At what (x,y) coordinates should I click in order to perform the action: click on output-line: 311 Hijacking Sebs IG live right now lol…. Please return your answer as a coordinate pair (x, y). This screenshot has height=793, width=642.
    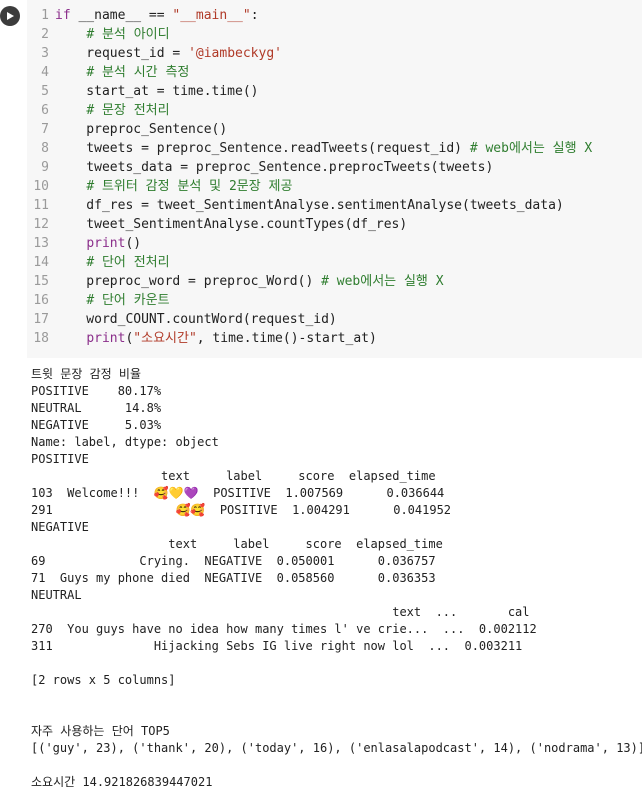
    Looking at the image, I should click on (277, 646).